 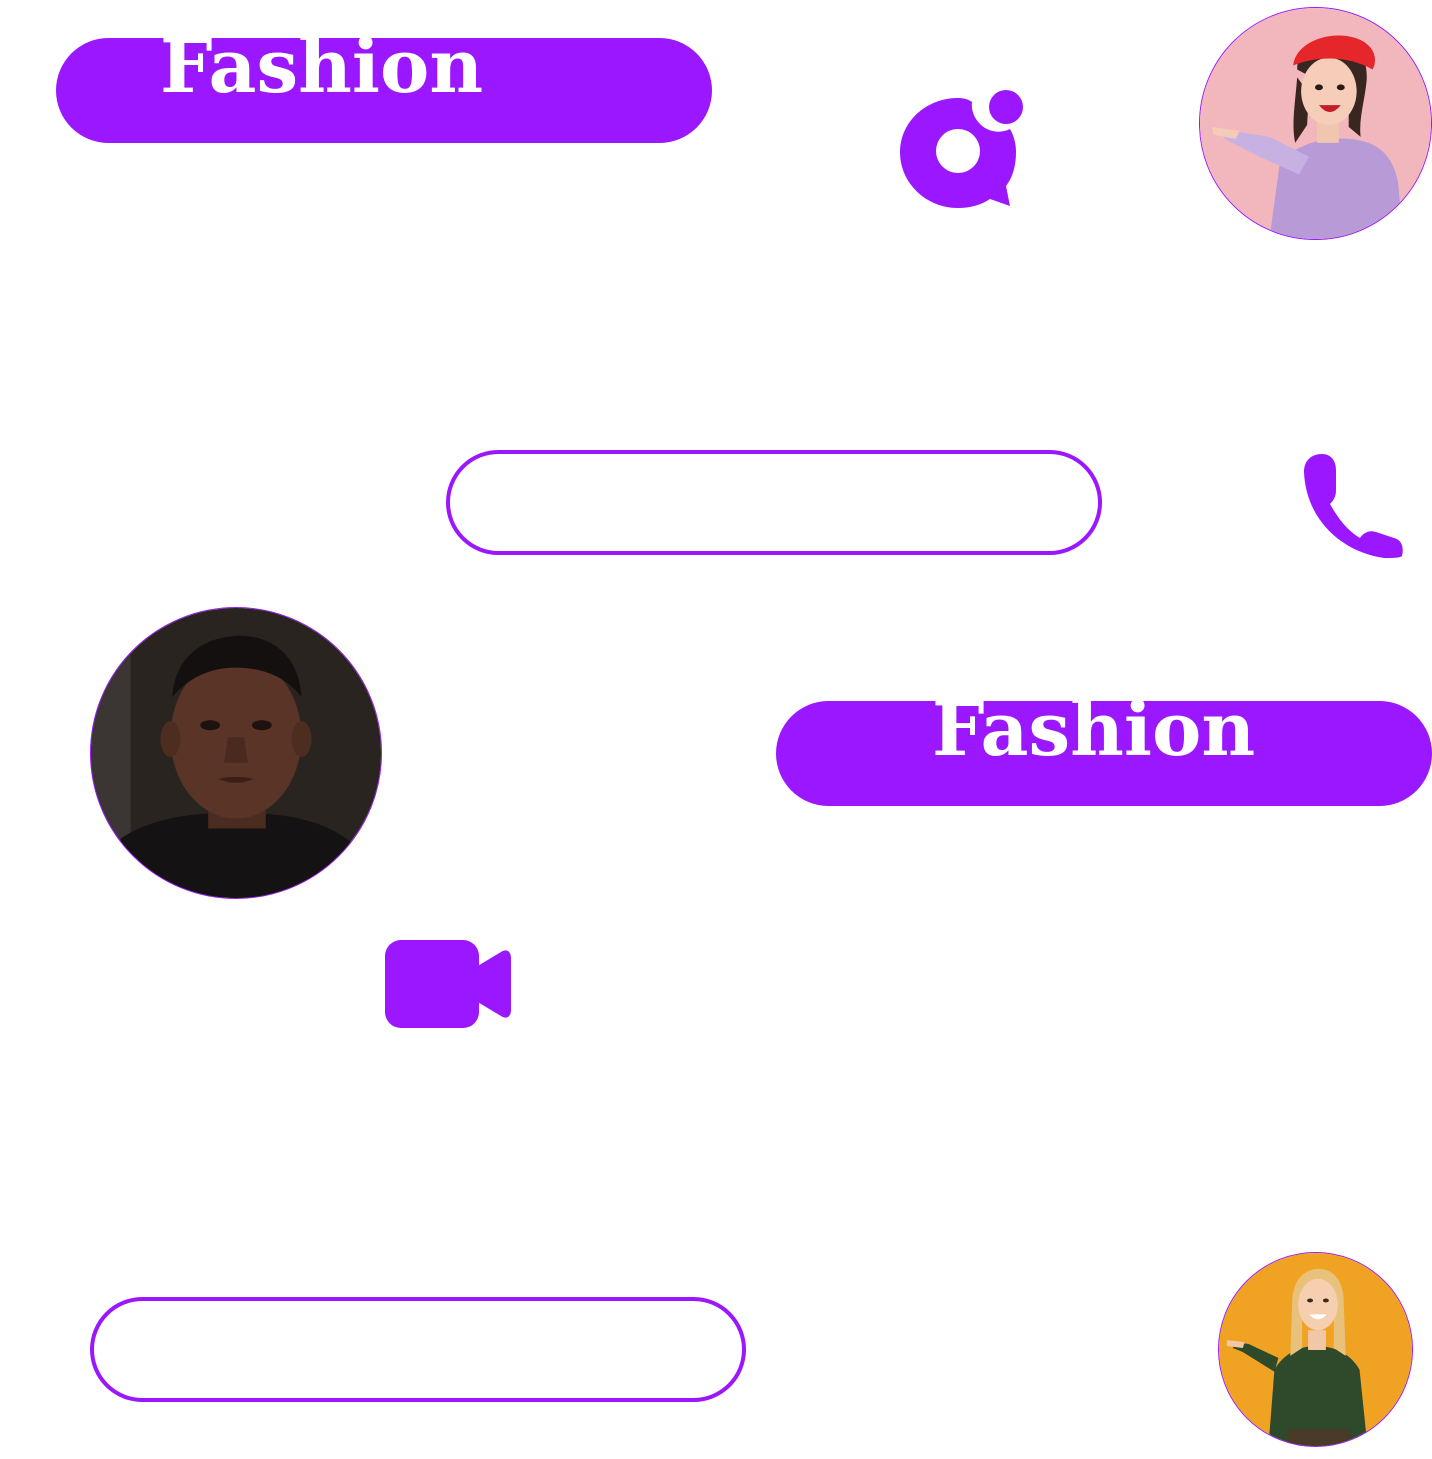 What do you see at coordinates (322, 74) in the screenshot?
I see `fashion-tag-top-label: Fashion` at bounding box center [322, 74].